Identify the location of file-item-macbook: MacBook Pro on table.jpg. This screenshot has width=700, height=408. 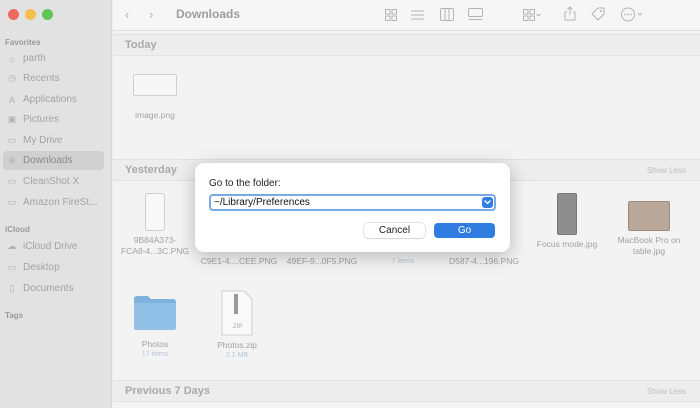
(649, 225).